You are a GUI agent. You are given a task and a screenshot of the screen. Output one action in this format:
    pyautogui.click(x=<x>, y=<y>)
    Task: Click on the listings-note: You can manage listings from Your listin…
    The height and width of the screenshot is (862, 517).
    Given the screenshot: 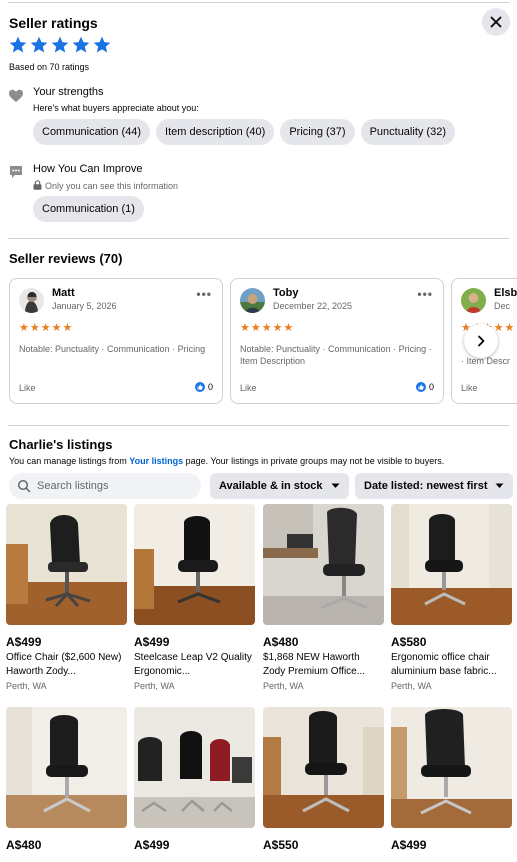 What is the action you would take?
    pyautogui.click(x=227, y=461)
    